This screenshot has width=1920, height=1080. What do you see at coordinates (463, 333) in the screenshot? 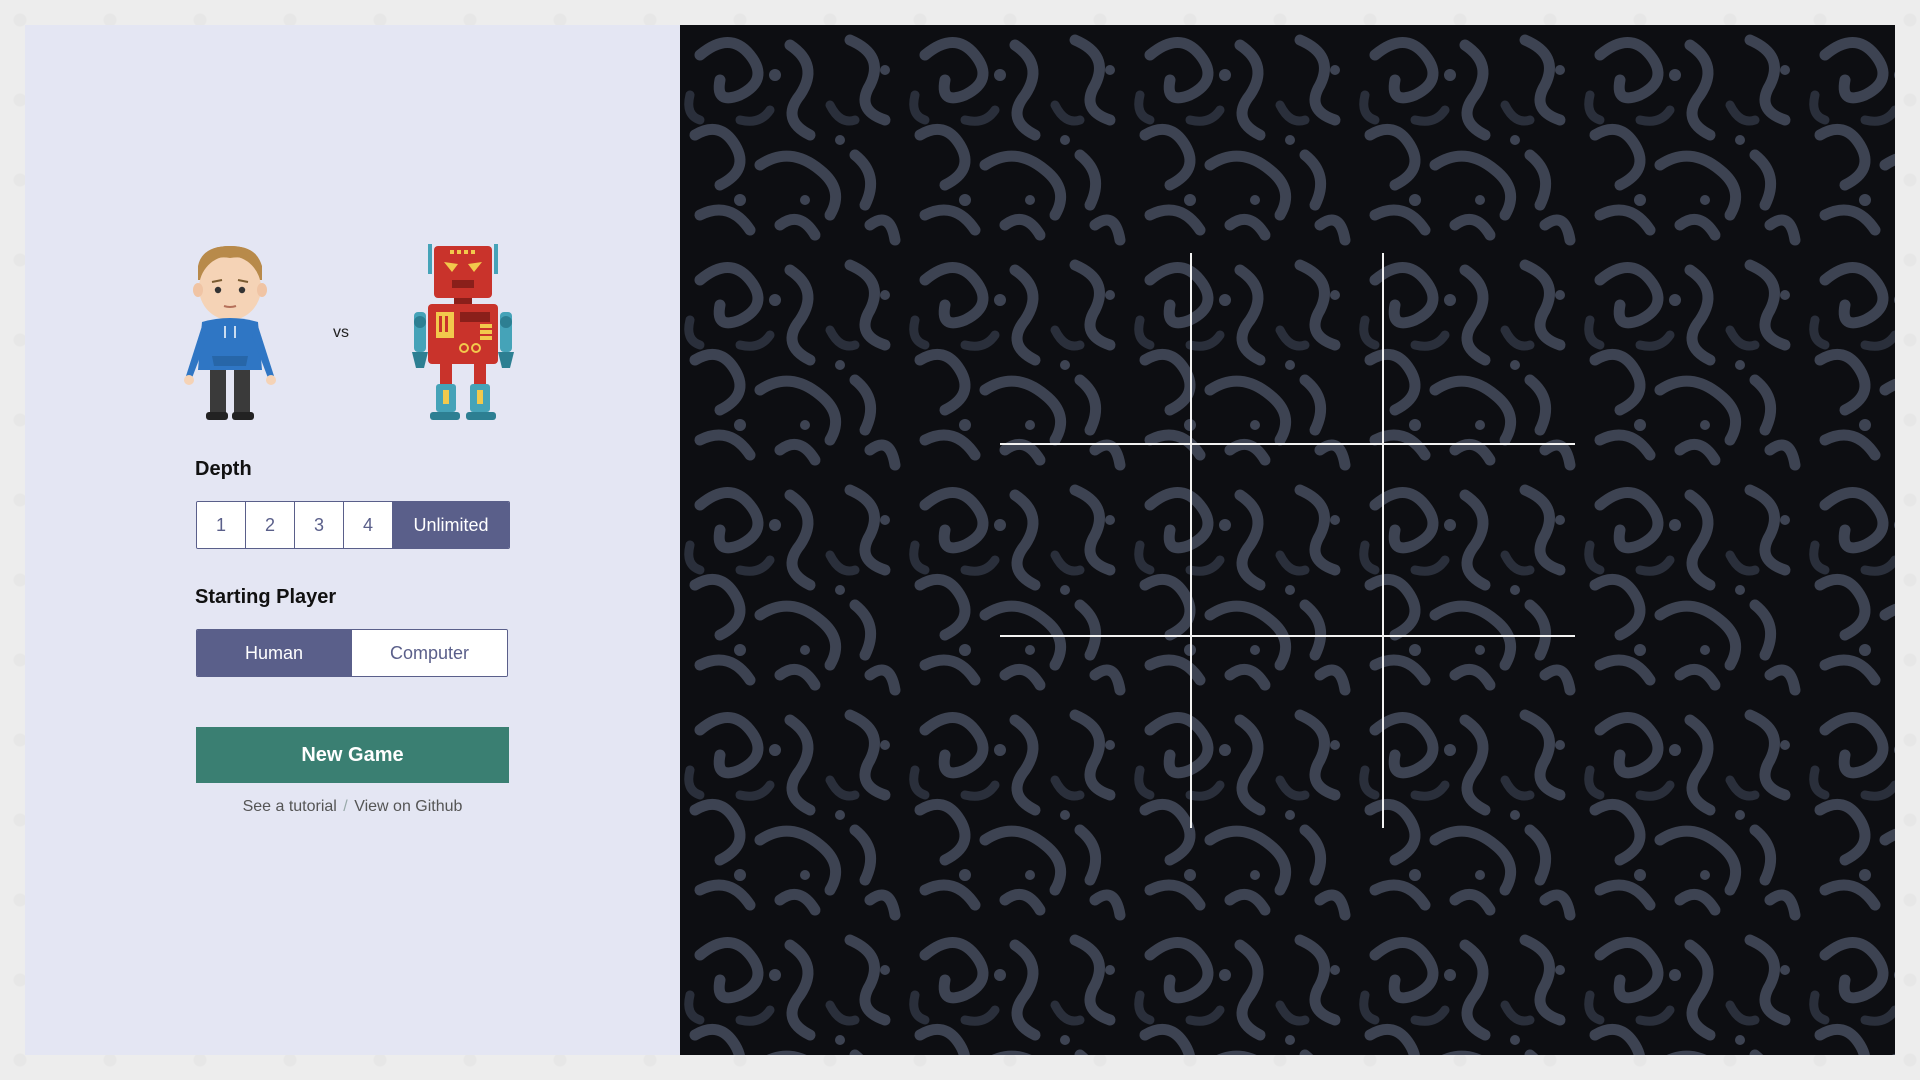
I see `computer-player-avatar` at bounding box center [463, 333].